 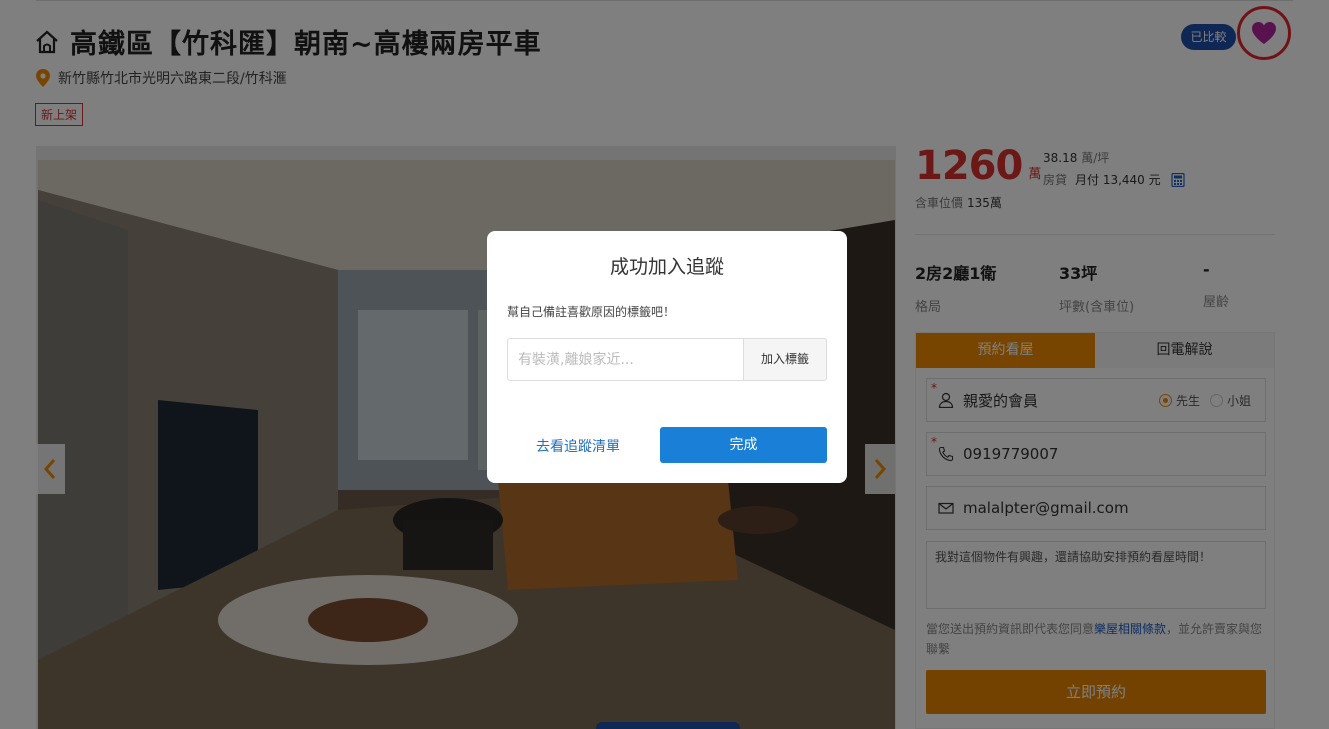 What do you see at coordinates (785, 359) in the screenshot?
I see `add-tag-button: 加入標籤` at bounding box center [785, 359].